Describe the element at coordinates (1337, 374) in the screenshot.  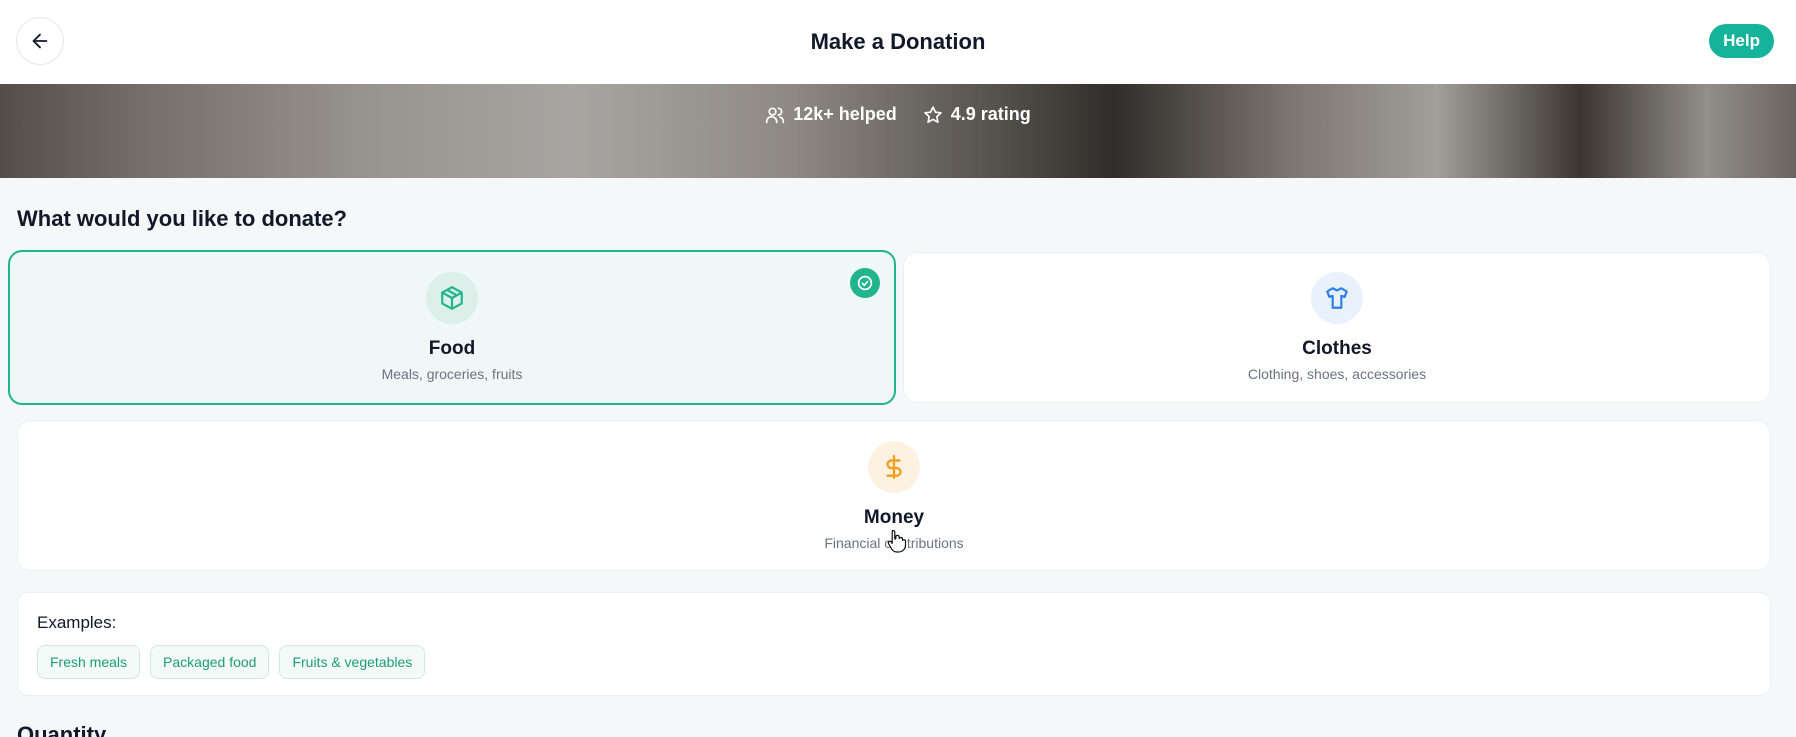
I see `clothes-subtitle: Clothing, shoes, accessories` at that location.